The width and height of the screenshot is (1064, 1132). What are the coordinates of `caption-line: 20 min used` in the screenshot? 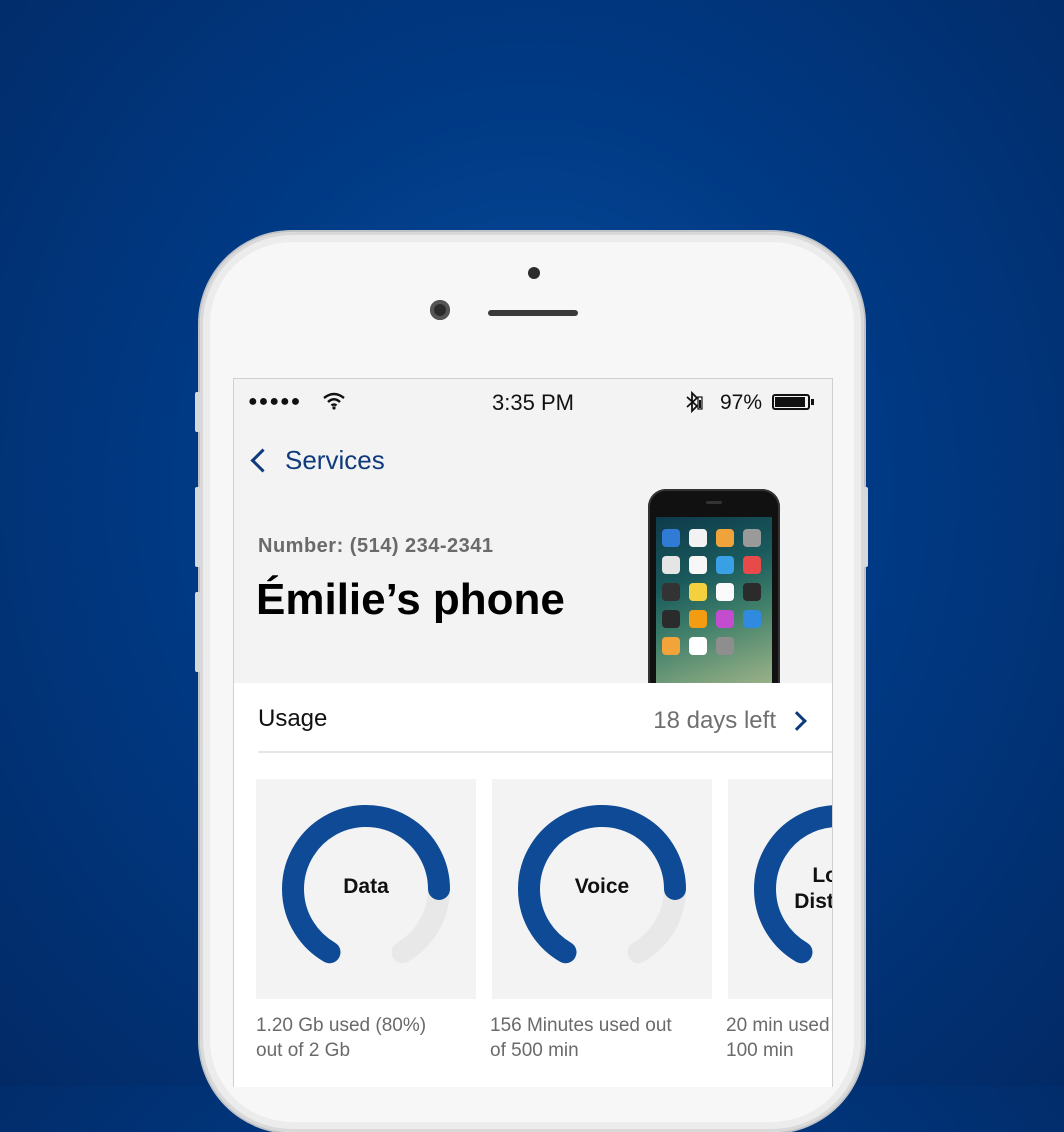 It's located at (778, 1025).